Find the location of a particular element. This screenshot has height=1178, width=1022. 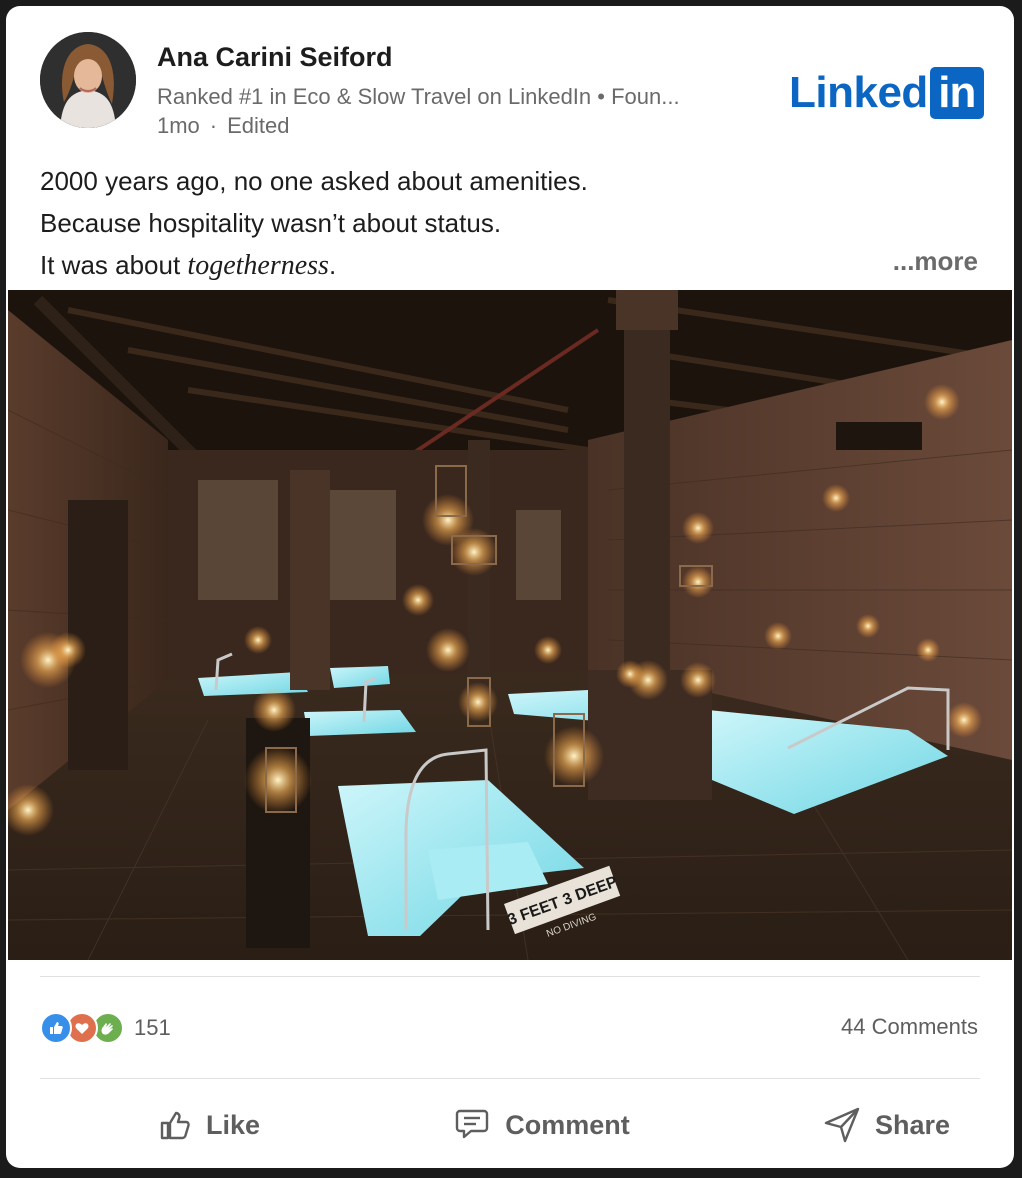

post-line-3-prefix: It was about is located at coordinates (114, 265).